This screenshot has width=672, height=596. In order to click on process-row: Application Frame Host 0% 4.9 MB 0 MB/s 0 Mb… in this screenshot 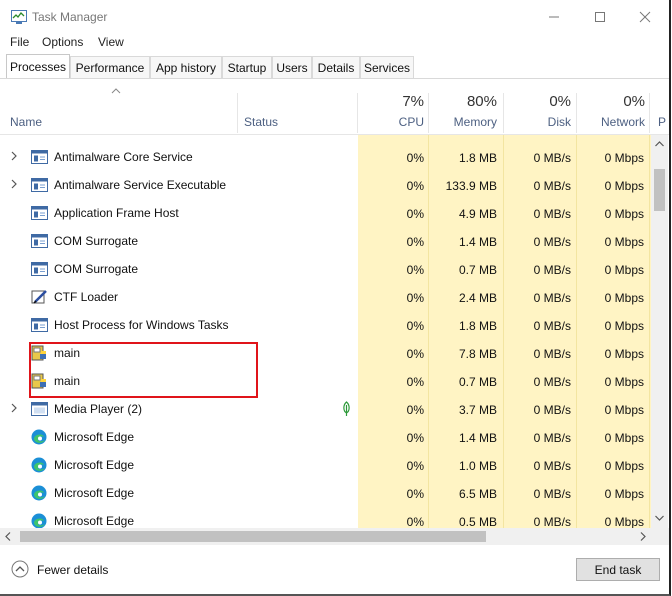, I will do `click(325, 213)`.